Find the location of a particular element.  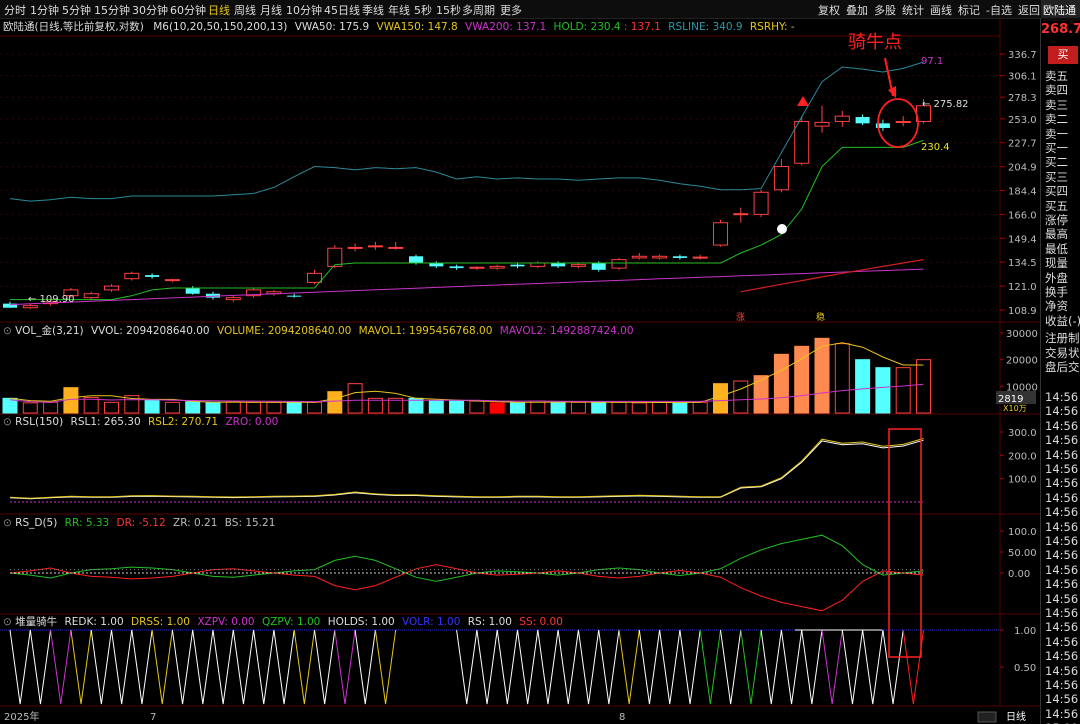

y-tick-label: 184.4 is located at coordinates (1022, 192).